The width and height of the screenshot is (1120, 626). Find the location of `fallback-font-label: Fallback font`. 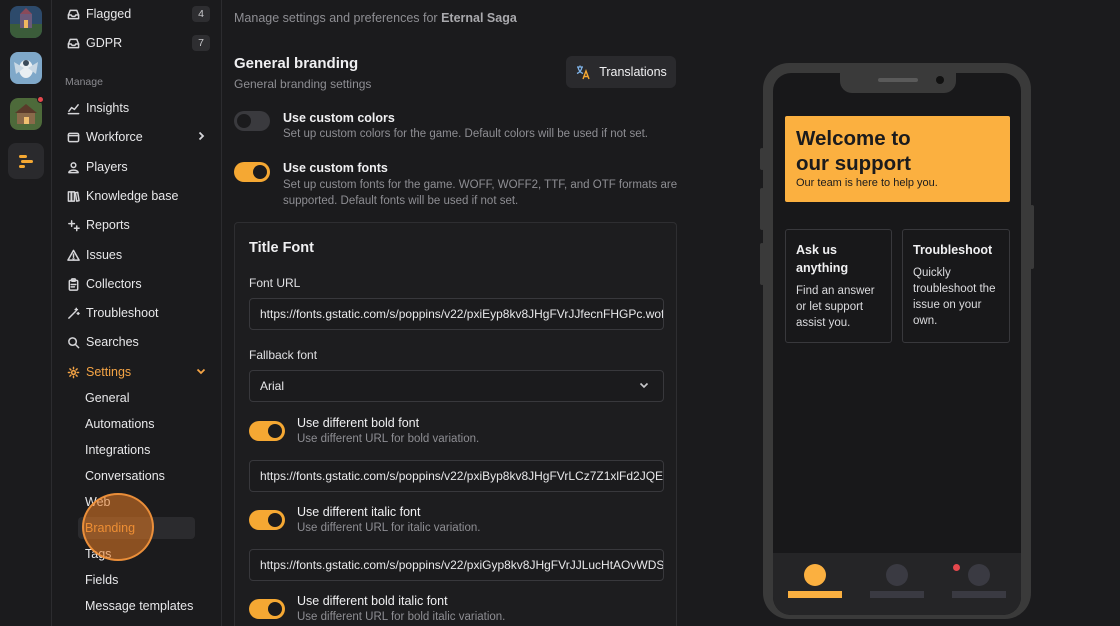

fallback-font-label: Fallback font is located at coordinates (283, 355).